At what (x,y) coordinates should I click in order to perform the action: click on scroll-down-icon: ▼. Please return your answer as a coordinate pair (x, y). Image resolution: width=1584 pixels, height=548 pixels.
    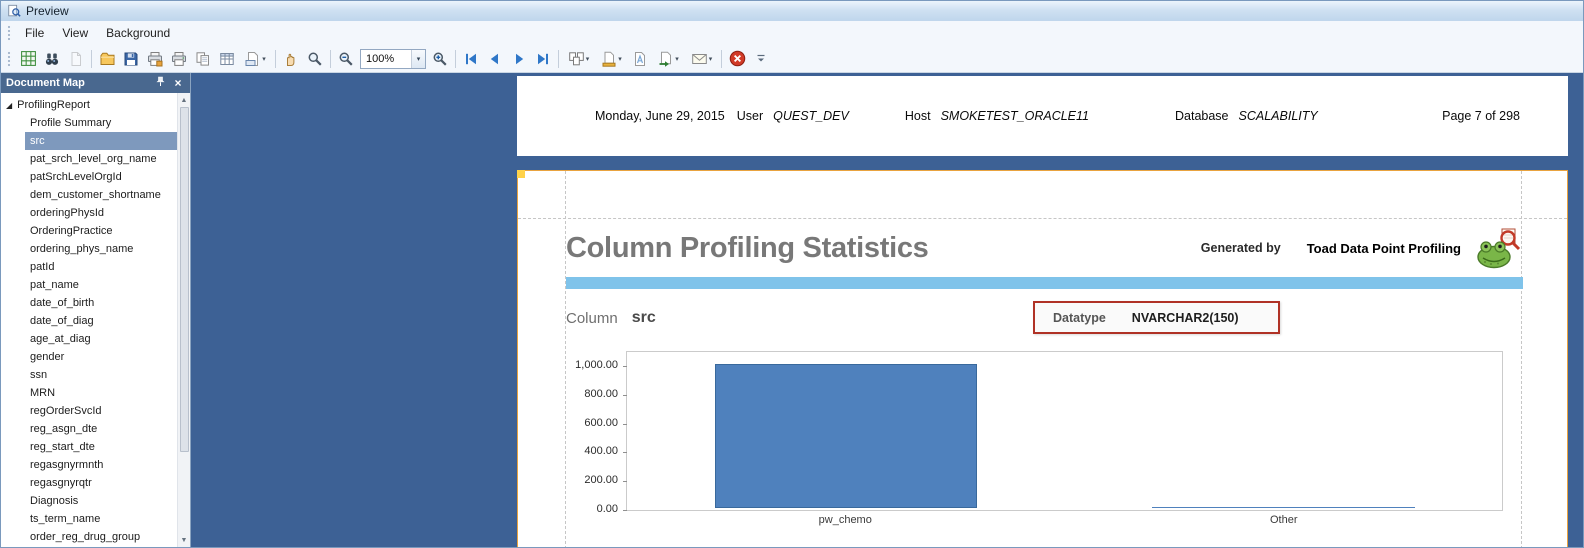
    Looking at the image, I should click on (184, 540).